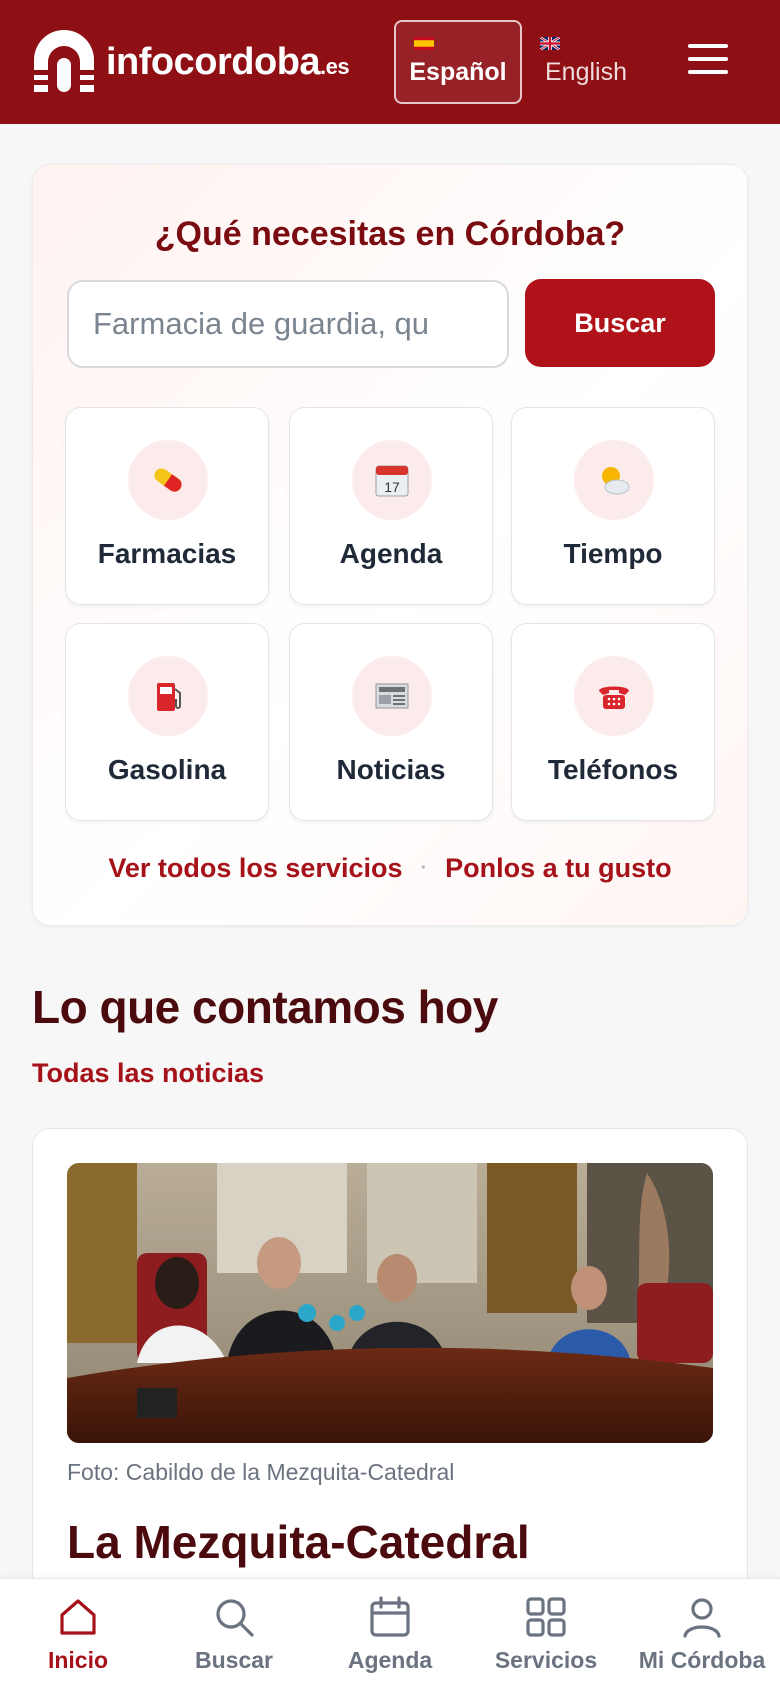  Describe the element at coordinates (424, 43) in the screenshot. I see `spain-flag-icon` at that location.